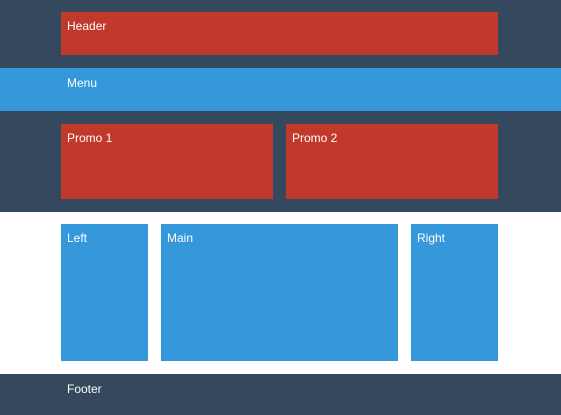  What do you see at coordinates (454, 292) in the screenshot?
I see `right-column: Right` at bounding box center [454, 292].